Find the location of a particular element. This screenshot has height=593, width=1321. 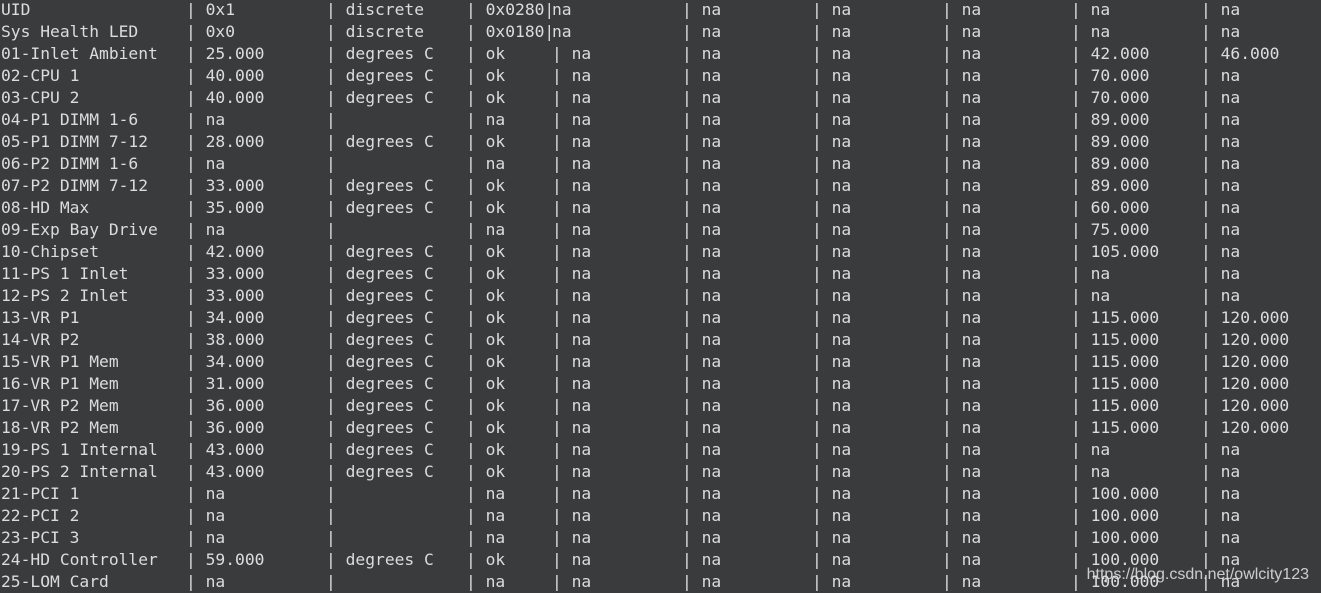

sensor-cell-col8: | na is located at coordinates (1091, 449).